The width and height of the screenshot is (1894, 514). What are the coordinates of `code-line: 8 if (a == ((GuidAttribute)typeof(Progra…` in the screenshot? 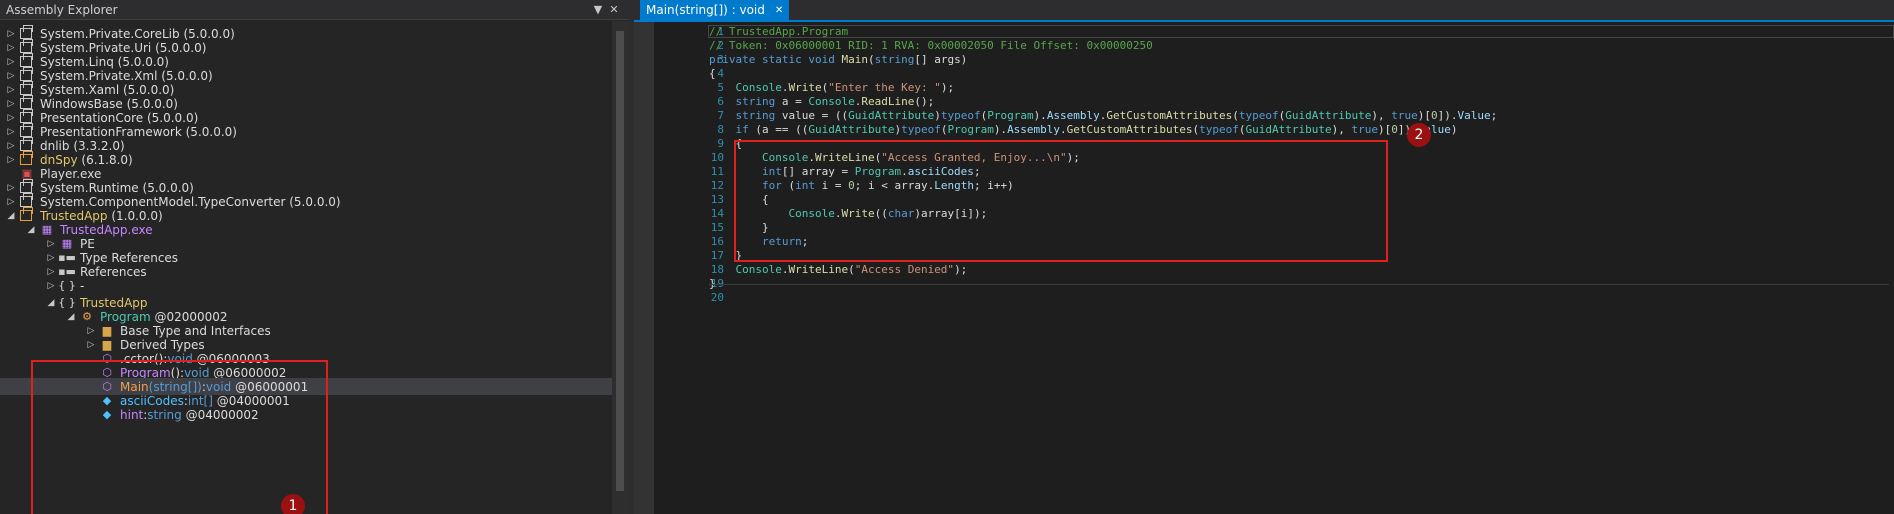 It's located at (1264, 129).